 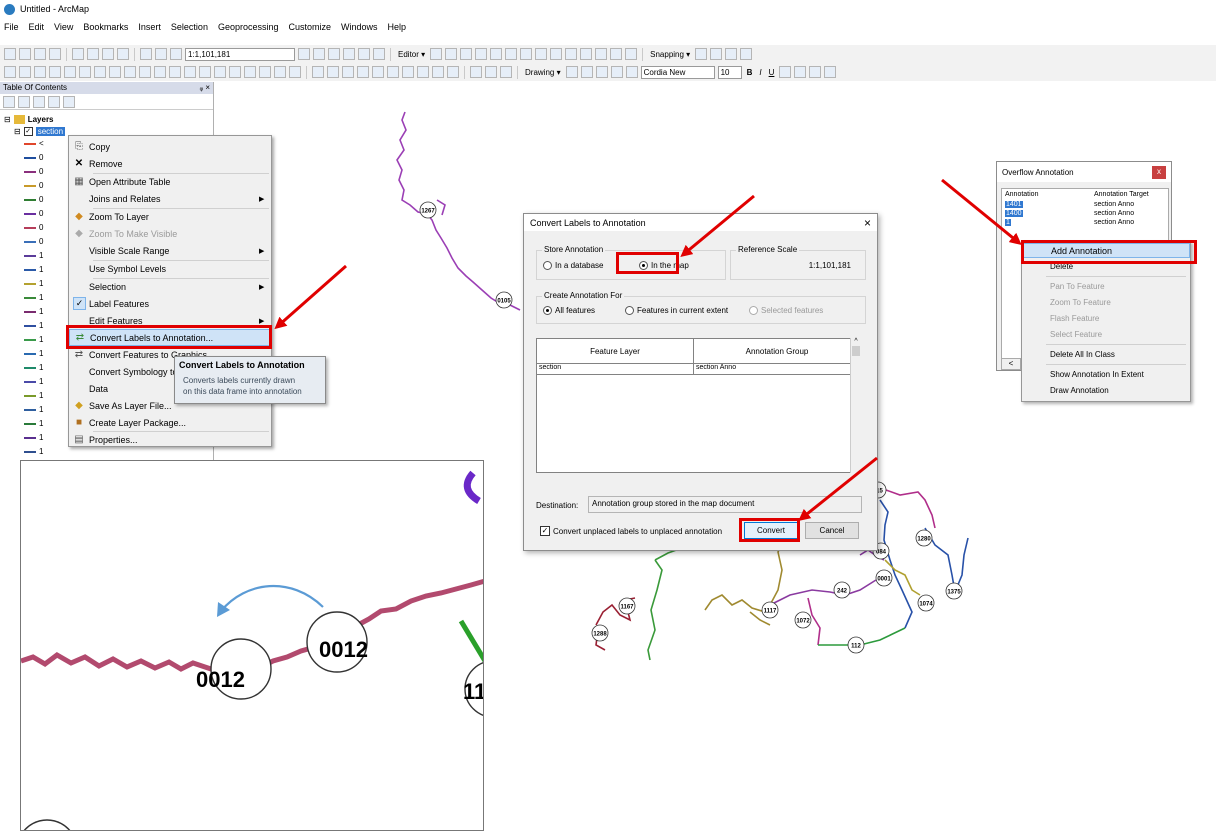 I want to click on scroll-thumb, so click(x=856, y=351).